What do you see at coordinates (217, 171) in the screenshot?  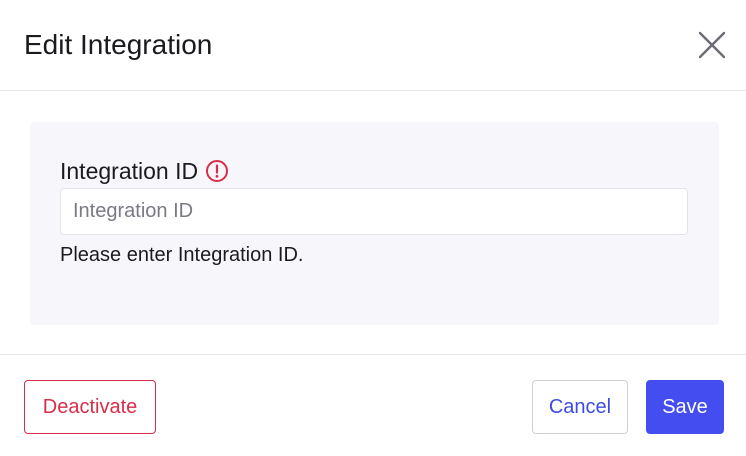 I see `alert-circle-icon` at bounding box center [217, 171].